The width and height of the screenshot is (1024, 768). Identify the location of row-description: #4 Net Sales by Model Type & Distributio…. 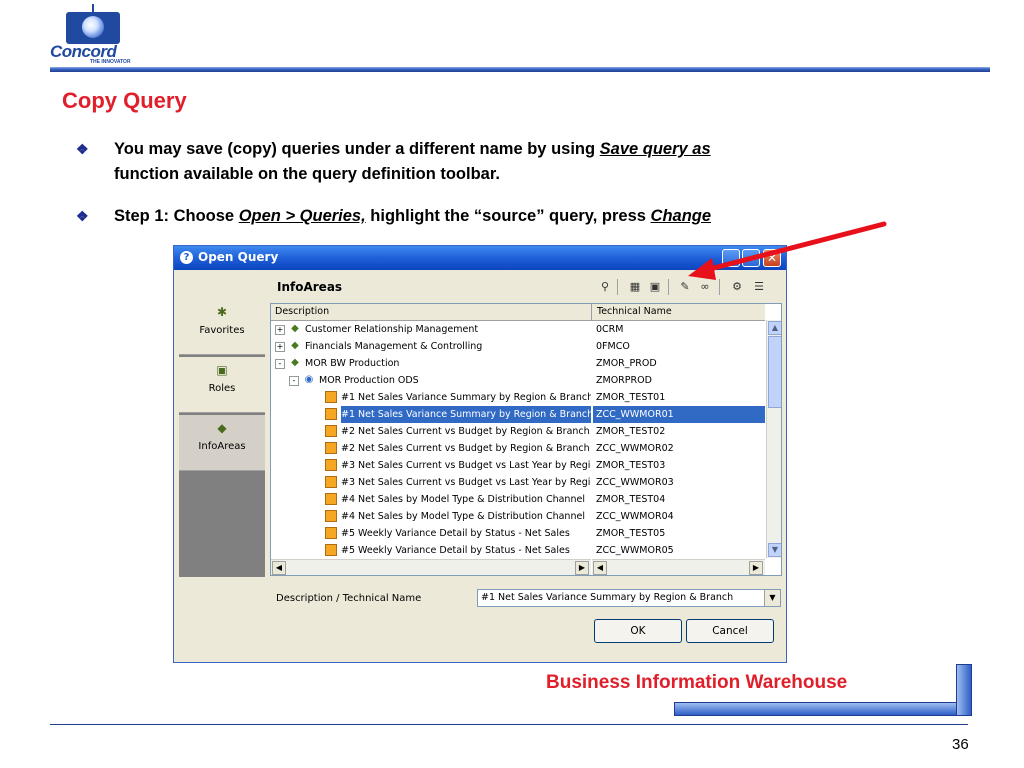
(463, 516).